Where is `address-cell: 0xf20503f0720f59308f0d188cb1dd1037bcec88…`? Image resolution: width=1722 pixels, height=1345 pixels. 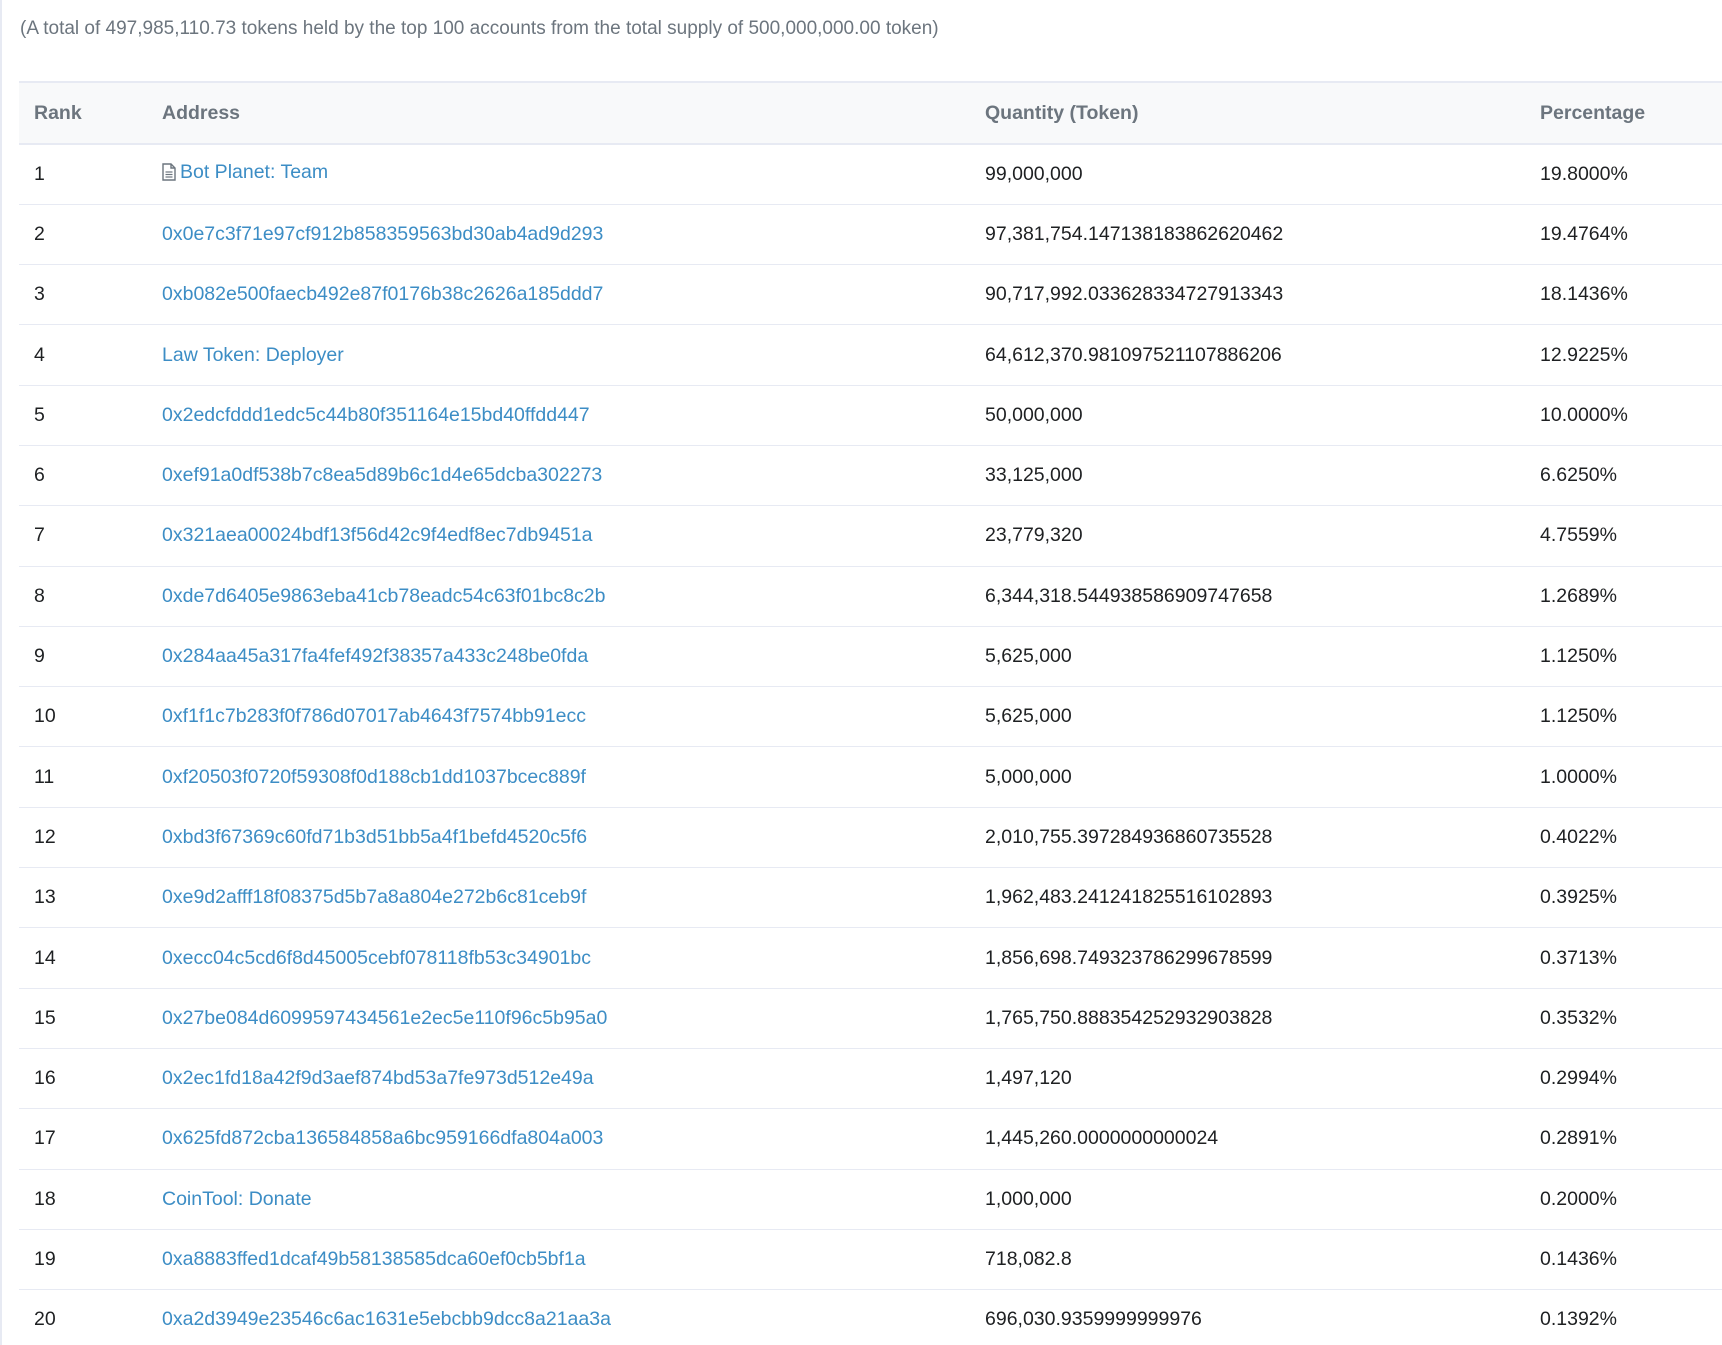
address-cell: 0xf20503f0720f59308f0d188cb1dd1037bcec88… is located at coordinates (558, 777).